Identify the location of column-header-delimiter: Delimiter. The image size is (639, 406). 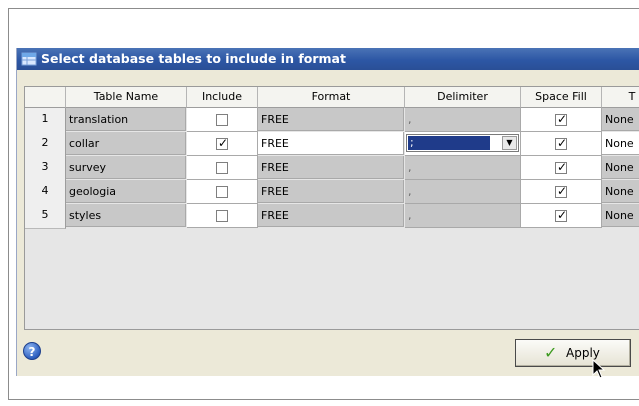
(463, 97).